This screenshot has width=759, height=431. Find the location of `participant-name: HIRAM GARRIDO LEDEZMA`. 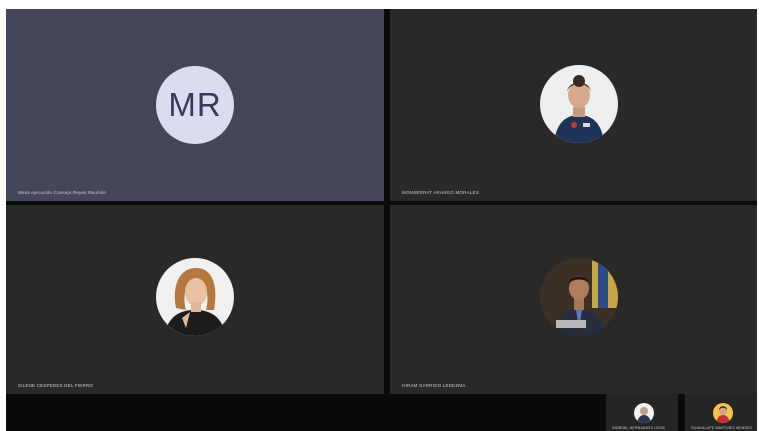

participant-name: HIRAM GARRIDO LEDEZMA is located at coordinates (434, 385).